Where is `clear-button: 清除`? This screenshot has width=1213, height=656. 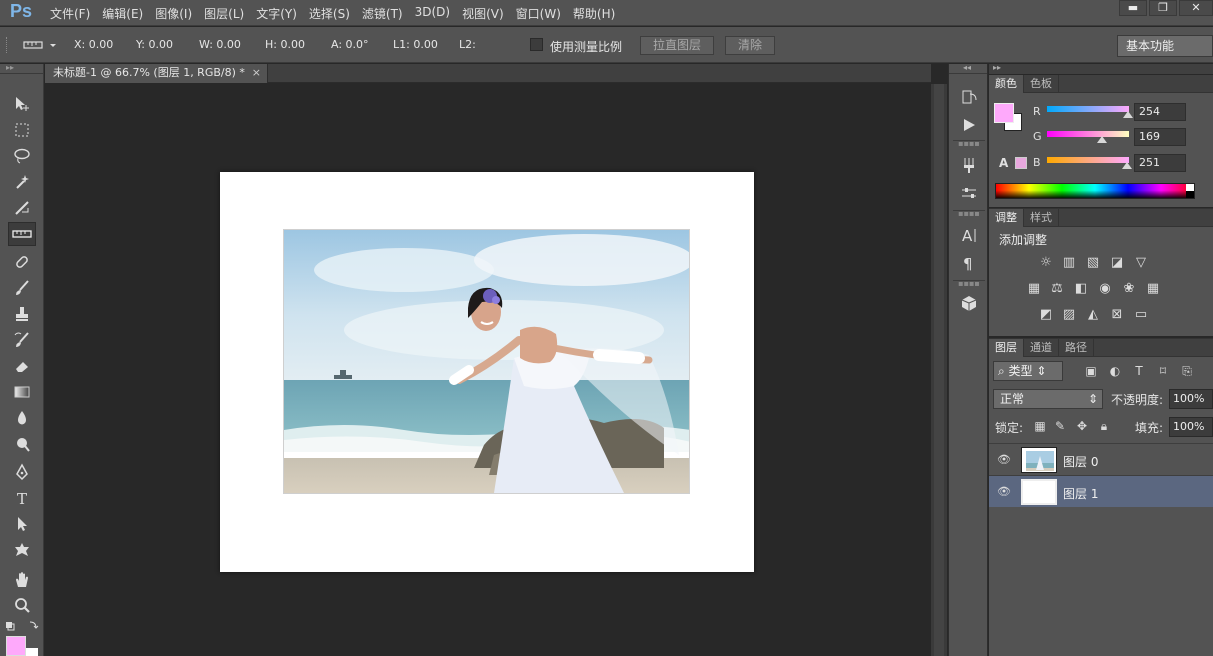 clear-button: 清除 is located at coordinates (750, 45).